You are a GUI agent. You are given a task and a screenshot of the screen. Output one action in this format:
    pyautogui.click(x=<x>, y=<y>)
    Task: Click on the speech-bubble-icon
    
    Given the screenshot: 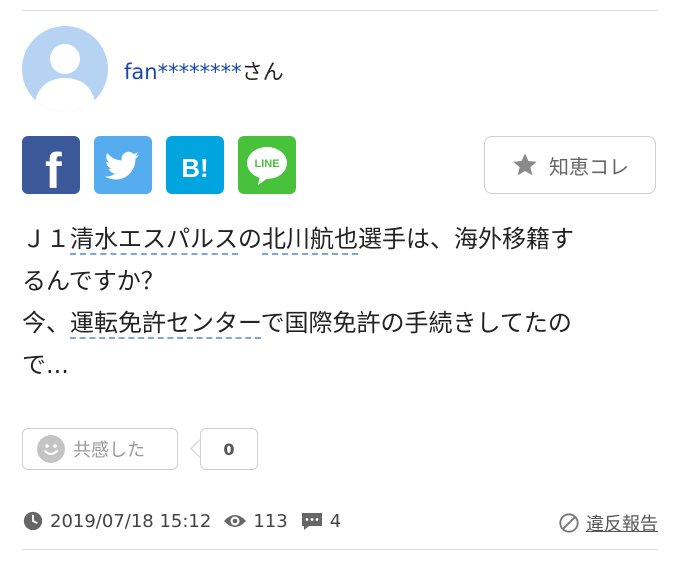 What is the action you would take?
    pyautogui.click(x=311, y=521)
    